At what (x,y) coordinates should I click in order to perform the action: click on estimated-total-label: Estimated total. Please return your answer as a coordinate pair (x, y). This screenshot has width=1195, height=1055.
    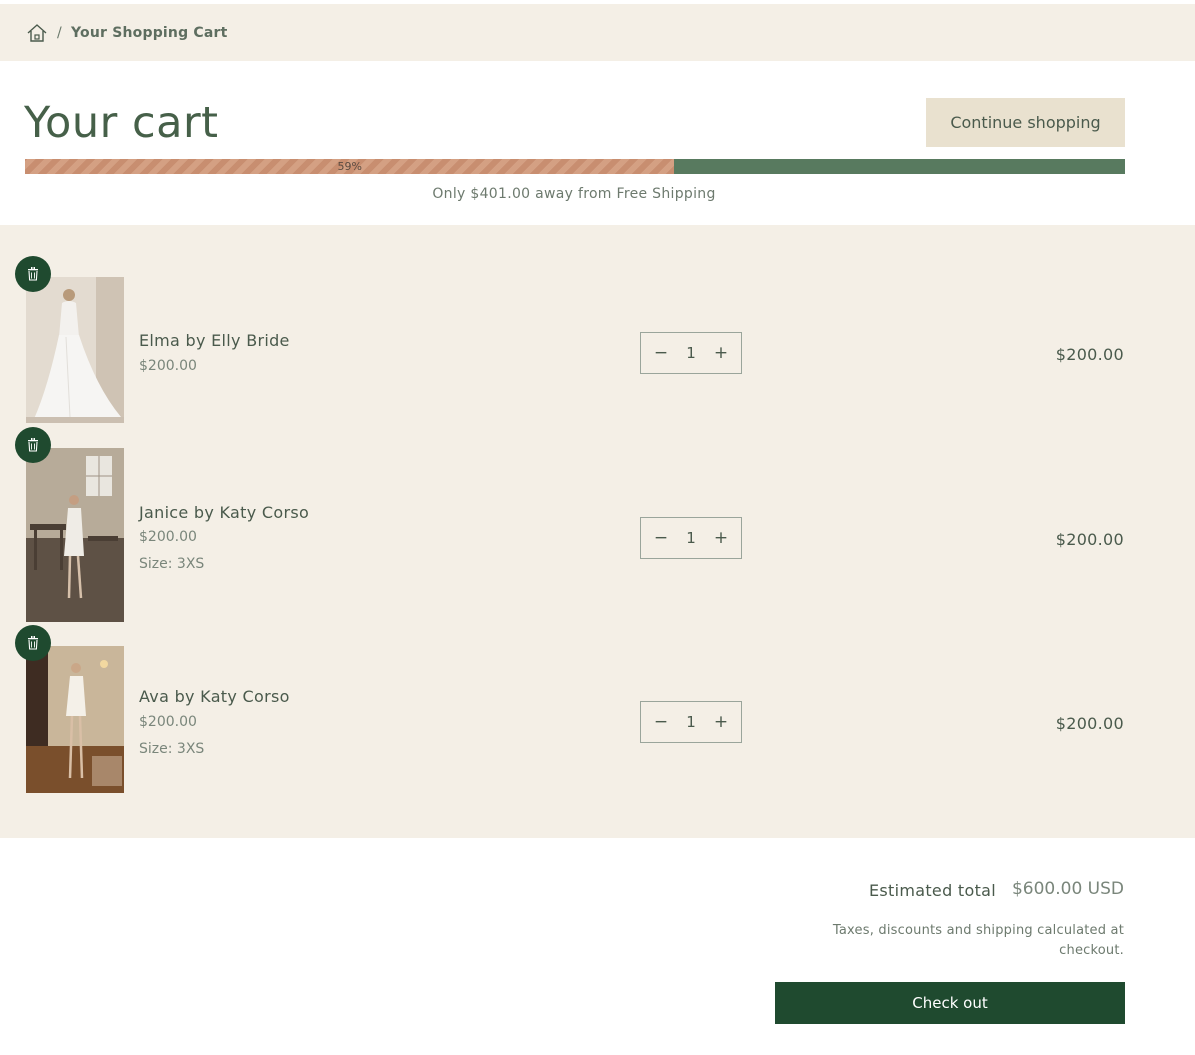
    Looking at the image, I should click on (932, 890).